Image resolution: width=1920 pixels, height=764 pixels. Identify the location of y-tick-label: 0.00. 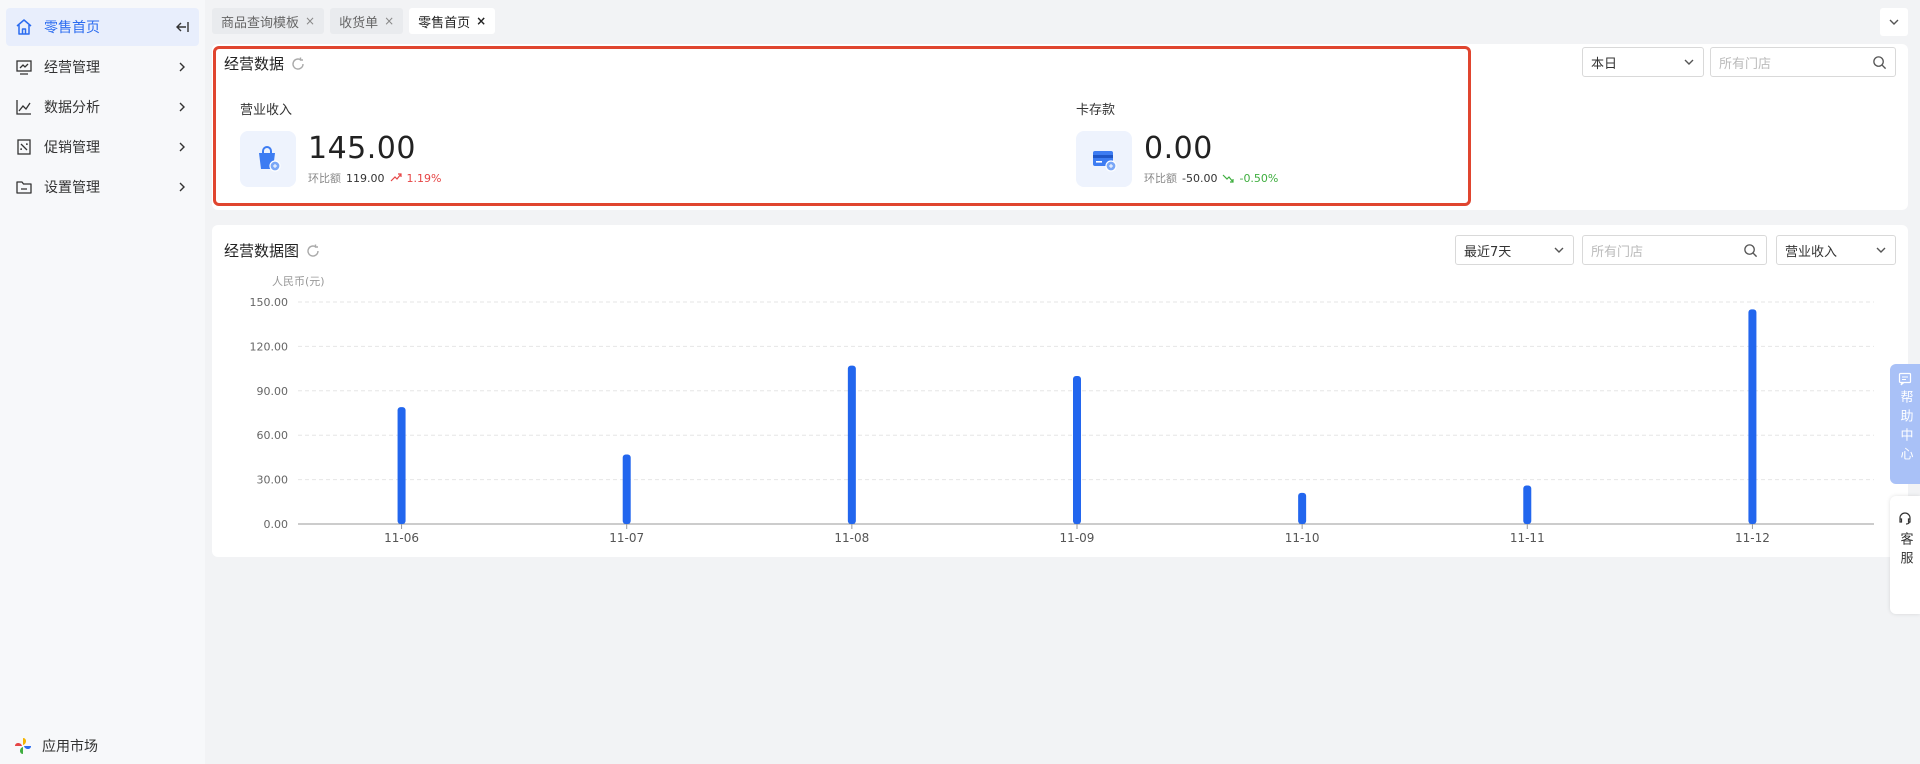
(276, 524).